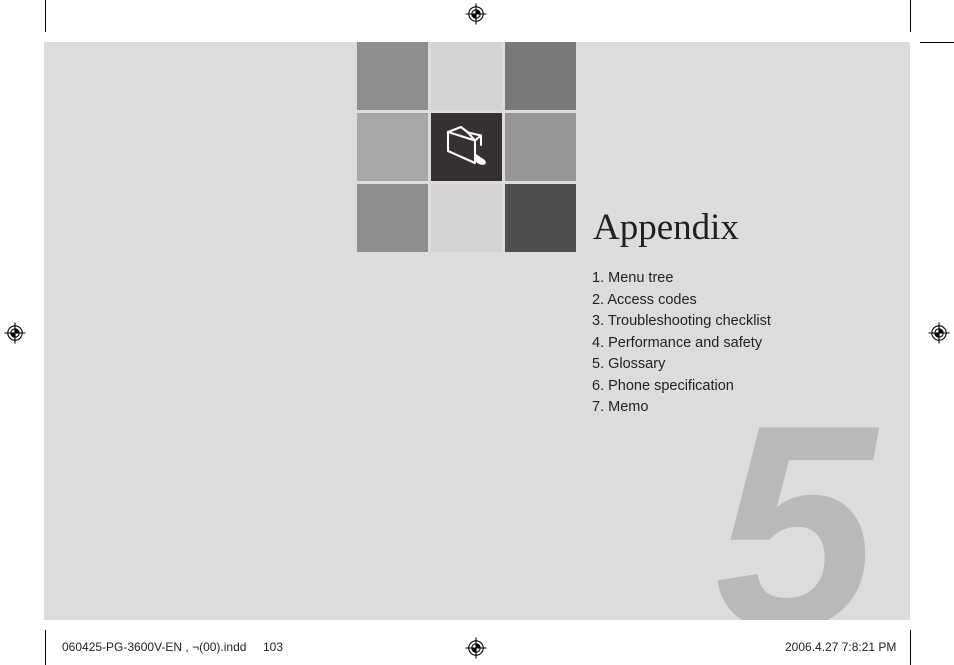  Describe the element at coordinates (841, 647) in the screenshot. I see `footer-timestamp: 2006.4.27 7:8:21 PM` at that location.